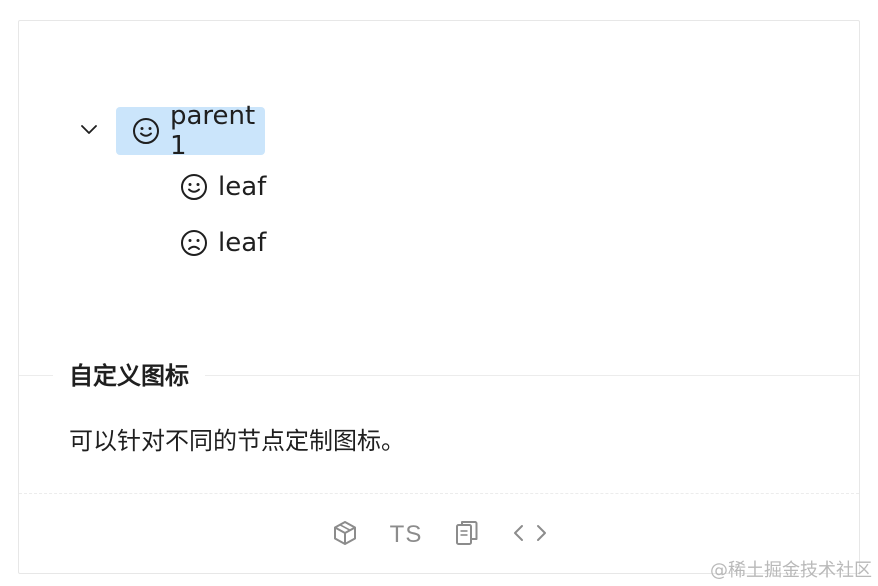 This screenshot has height=586, width=878. What do you see at coordinates (89, 129) in the screenshot?
I see `chevron-down-icon` at bounding box center [89, 129].